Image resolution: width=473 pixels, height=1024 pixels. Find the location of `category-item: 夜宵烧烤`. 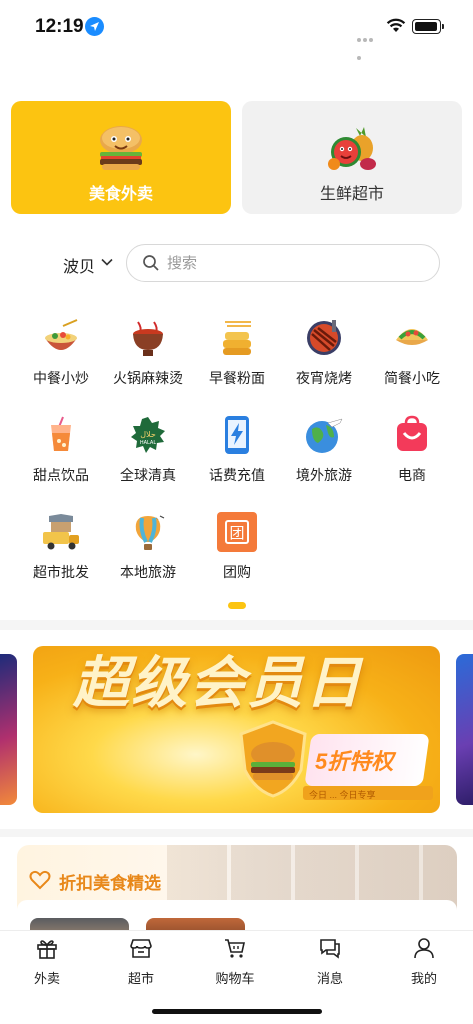

category-item: 夜宵烧烤 is located at coordinates (324, 358).